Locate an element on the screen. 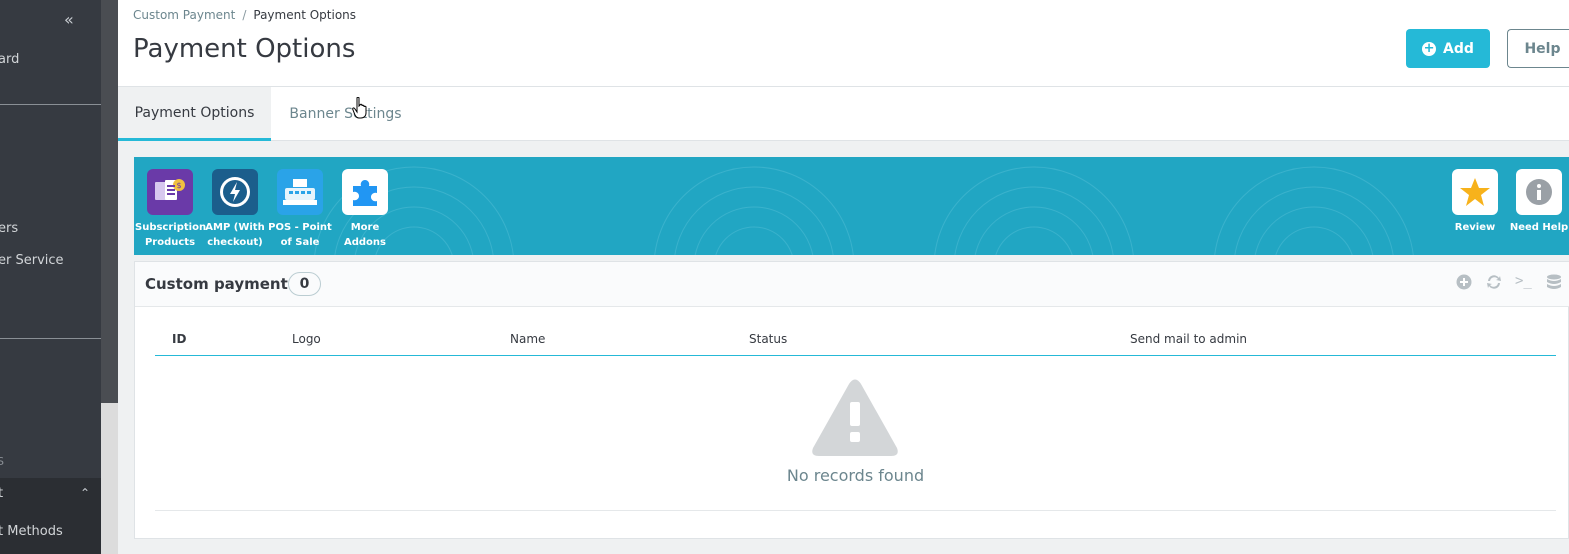  sidebar-scrollbar is located at coordinates (109, 277).